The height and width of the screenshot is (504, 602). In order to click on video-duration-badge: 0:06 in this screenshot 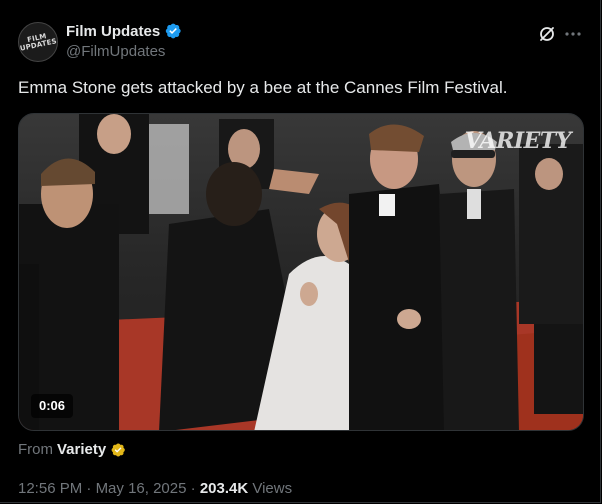, I will do `click(52, 406)`.